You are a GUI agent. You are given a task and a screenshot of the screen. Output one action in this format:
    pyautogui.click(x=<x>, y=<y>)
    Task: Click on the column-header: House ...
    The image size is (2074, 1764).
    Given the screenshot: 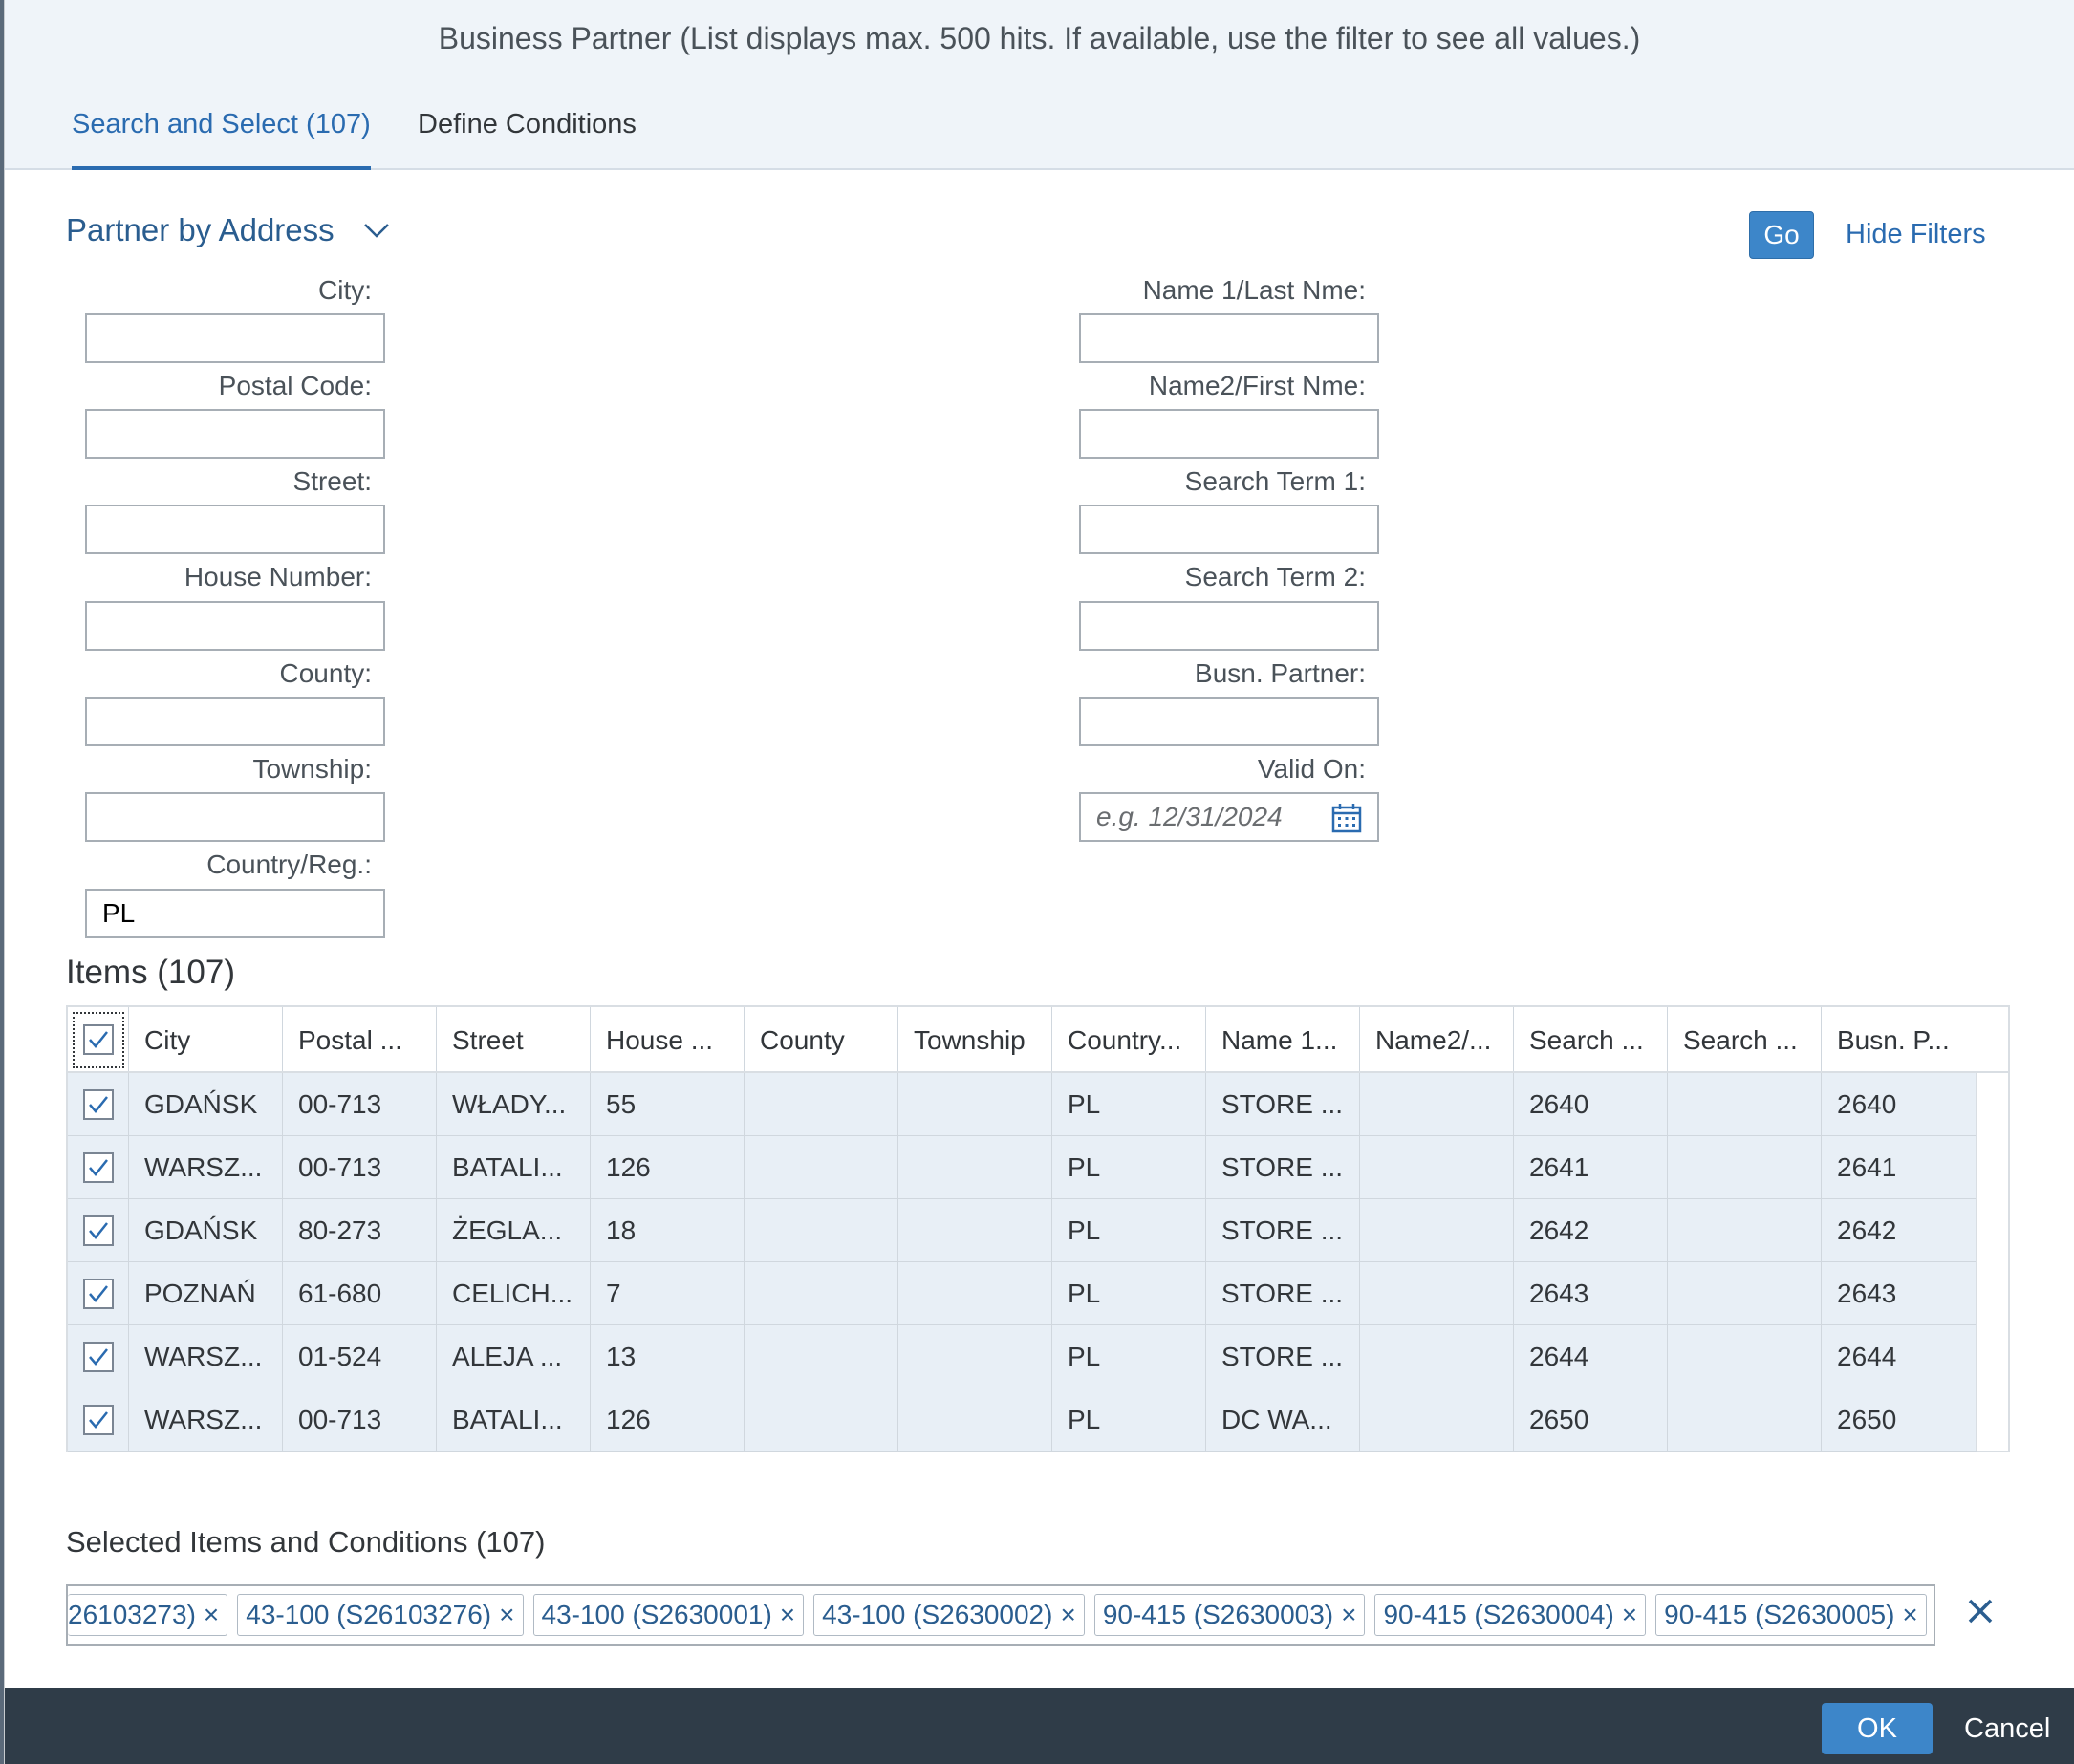 What is the action you would take?
    pyautogui.click(x=668, y=1039)
    